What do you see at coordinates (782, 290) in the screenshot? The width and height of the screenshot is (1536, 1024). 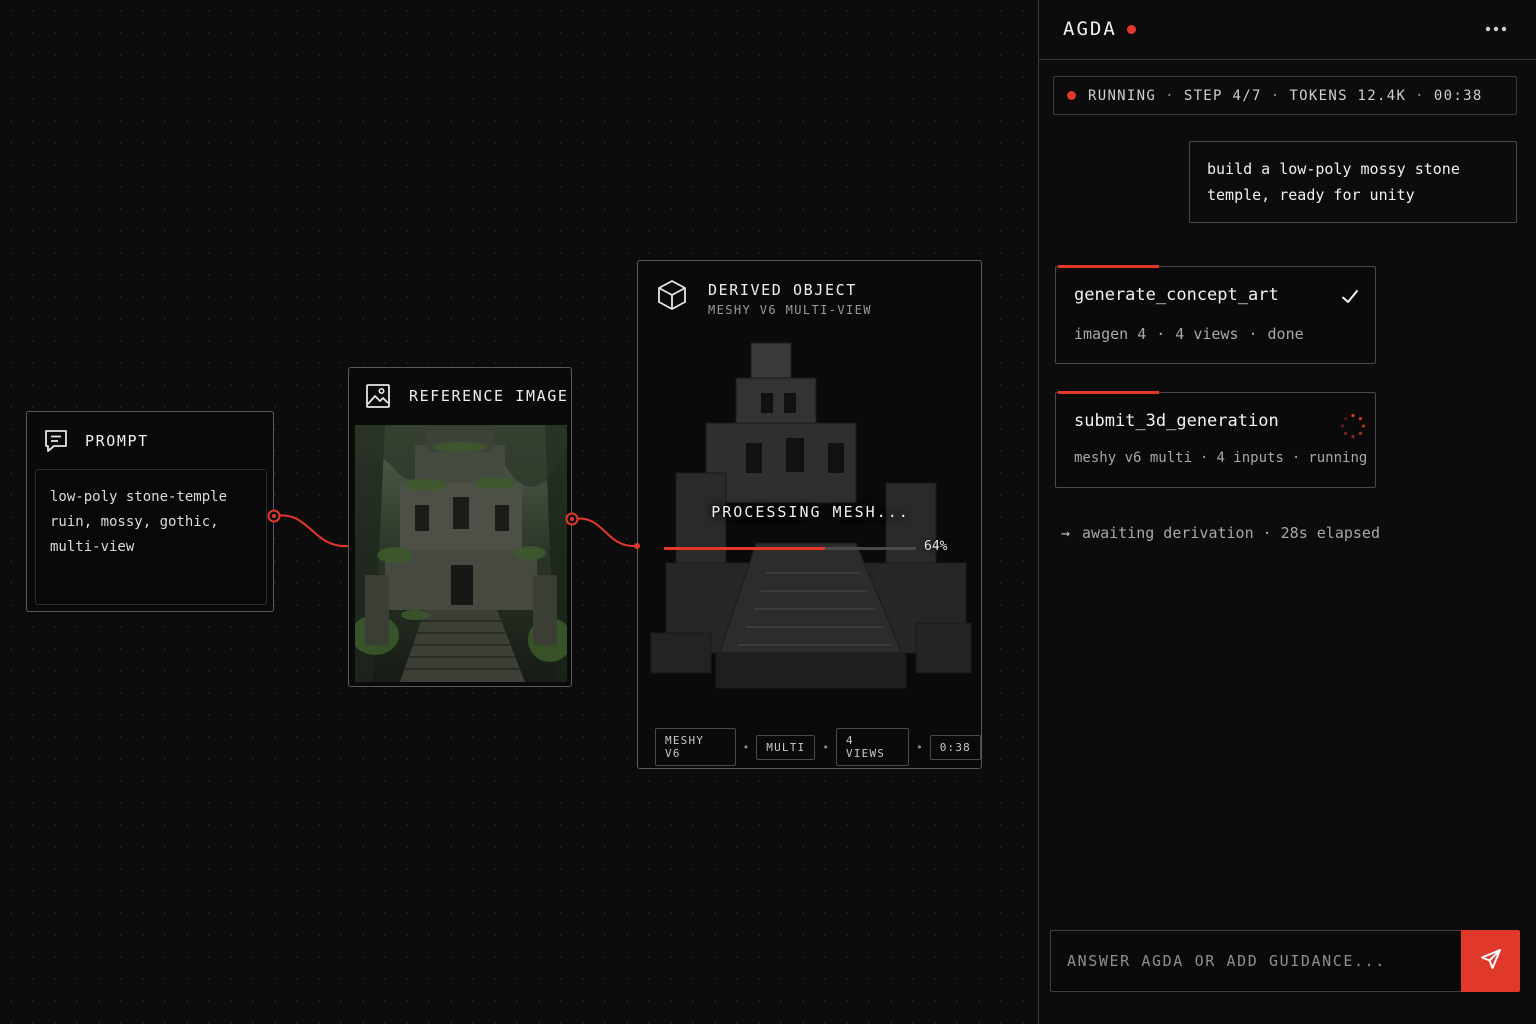 I see `derived-node-title: DERIVED OBJECT` at bounding box center [782, 290].